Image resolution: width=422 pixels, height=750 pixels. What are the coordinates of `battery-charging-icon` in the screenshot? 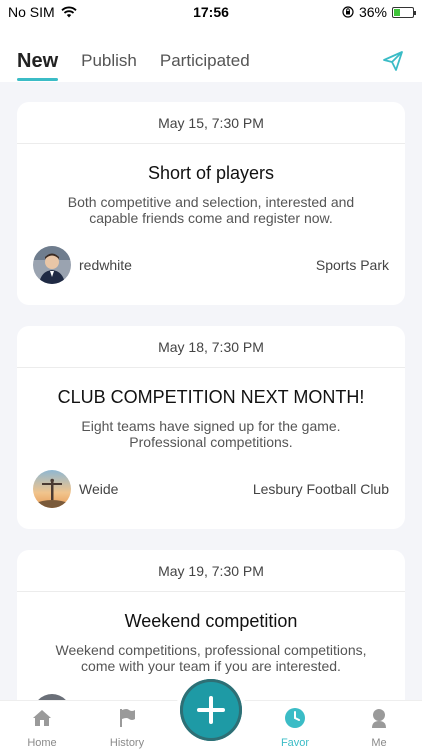 It's located at (404, 12).